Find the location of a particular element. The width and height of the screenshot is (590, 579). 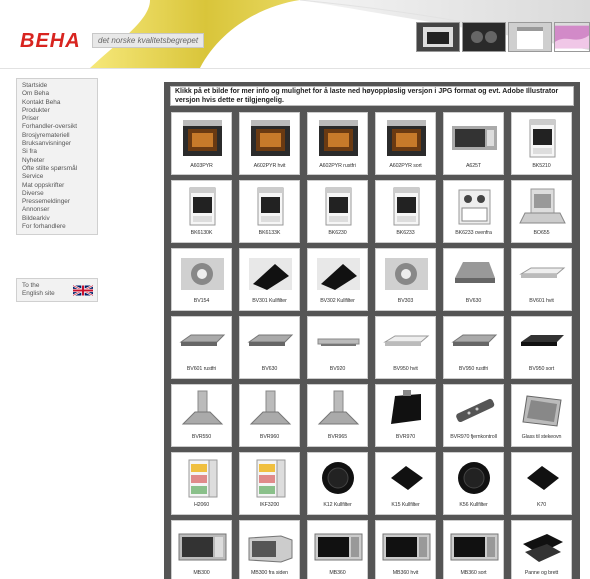

product-card: MB360 is located at coordinates (337, 549).